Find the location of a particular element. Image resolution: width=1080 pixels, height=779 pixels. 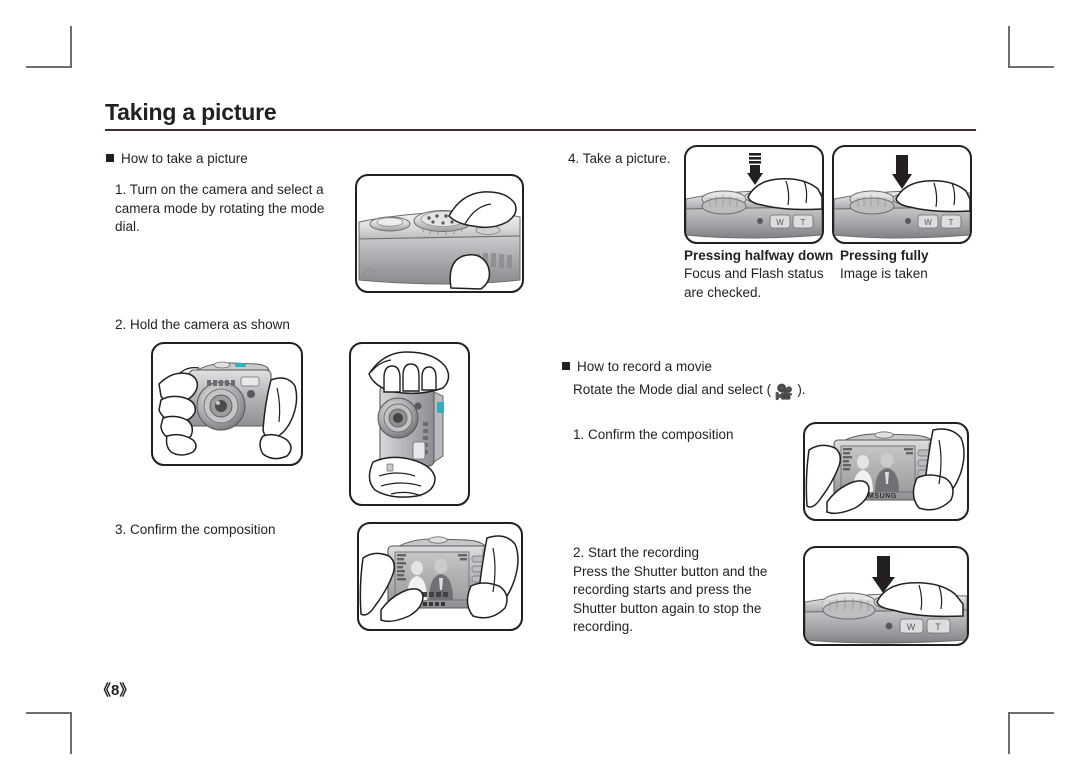

figure-press-fully: W T is located at coordinates (902, 194).